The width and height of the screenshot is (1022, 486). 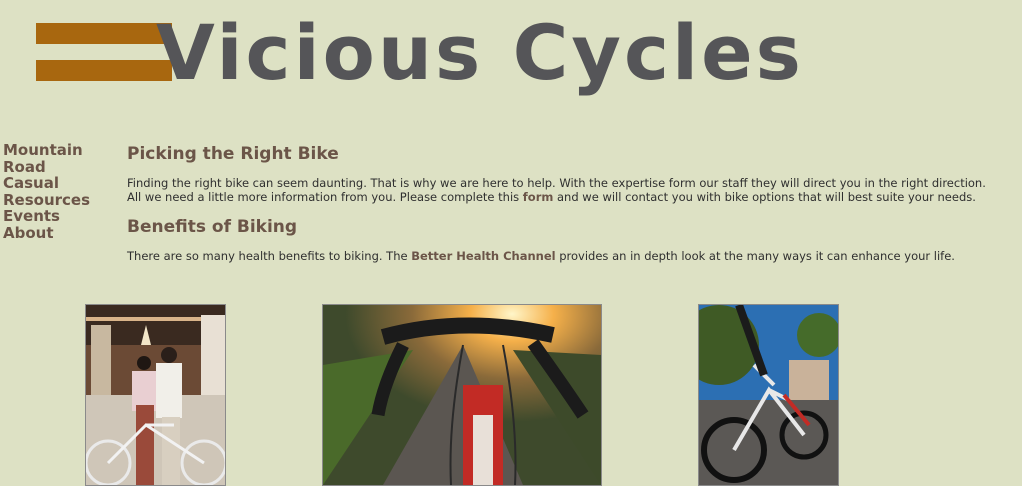 I want to click on nav-item-events: Events, so click(x=46, y=216).